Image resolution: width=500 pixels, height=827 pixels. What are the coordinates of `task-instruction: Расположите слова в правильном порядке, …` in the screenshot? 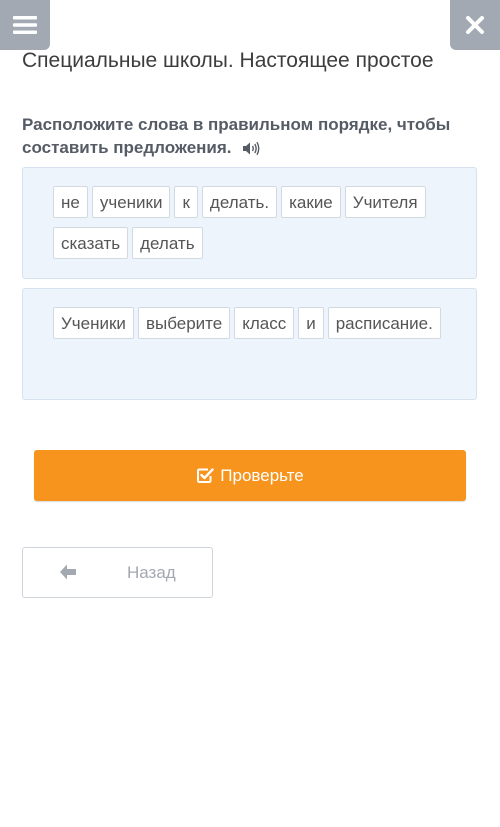 It's located at (242, 137).